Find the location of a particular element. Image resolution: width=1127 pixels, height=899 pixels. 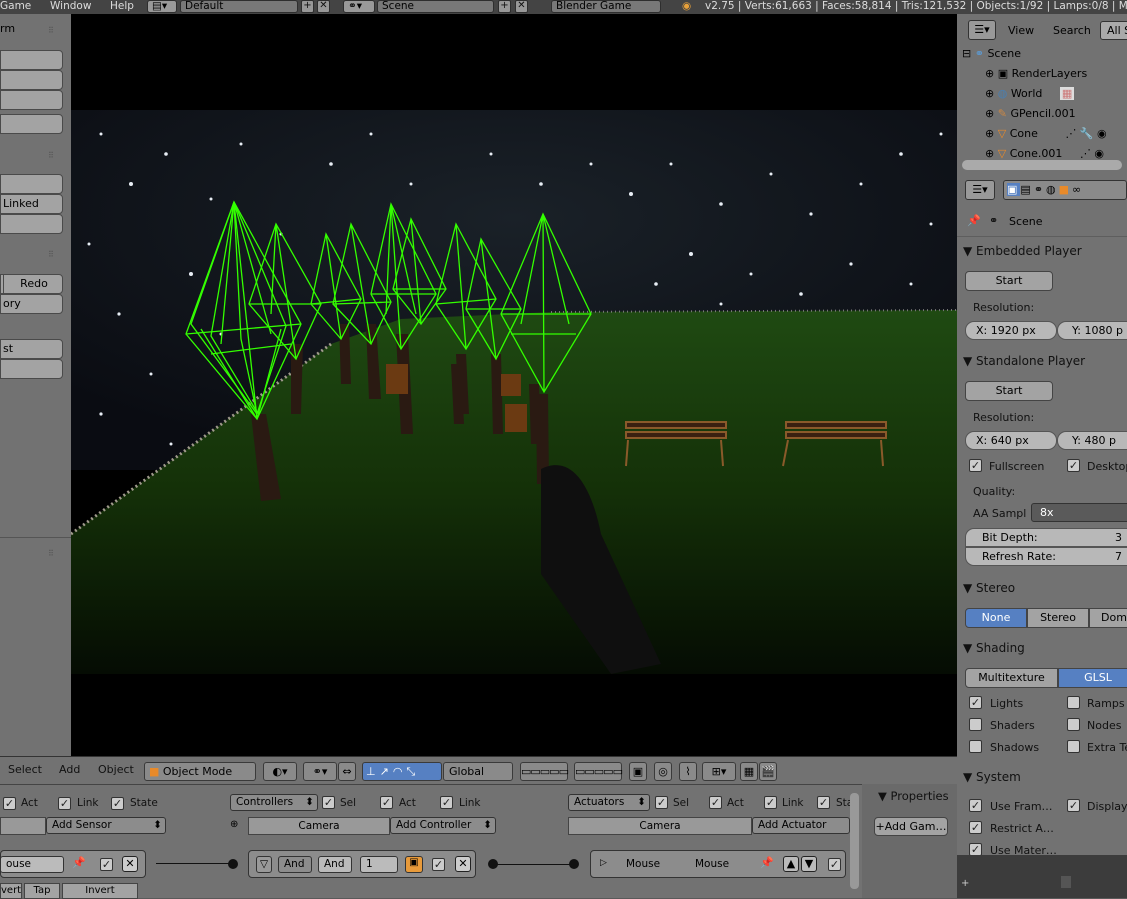

scene-icon-dropdown: ⚭▾ is located at coordinates (359, 6).